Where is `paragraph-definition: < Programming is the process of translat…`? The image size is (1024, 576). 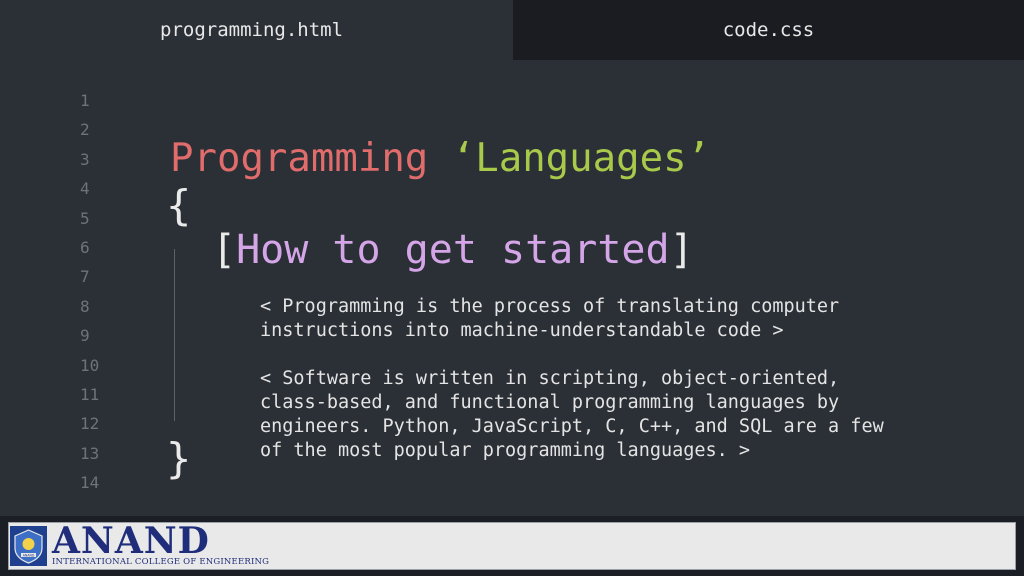
paragraph-definition: < Programming is the process of translat… is located at coordinates (550, 318).